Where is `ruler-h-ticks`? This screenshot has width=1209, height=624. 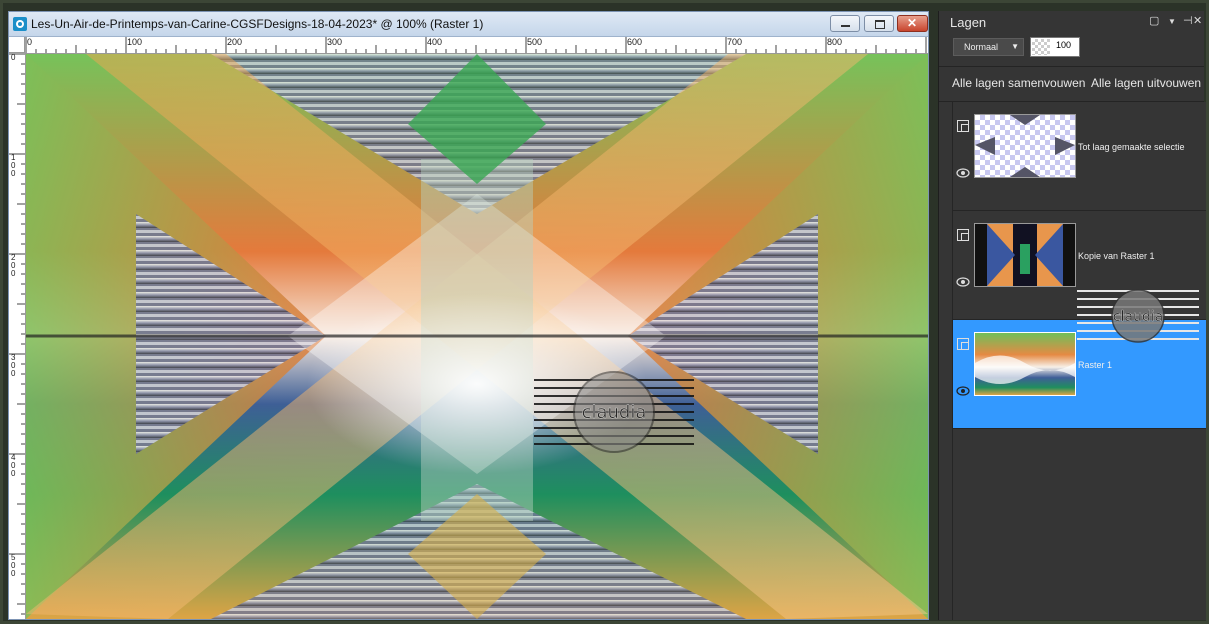
ruler-h-ticks is located at coordinates (476, 45).